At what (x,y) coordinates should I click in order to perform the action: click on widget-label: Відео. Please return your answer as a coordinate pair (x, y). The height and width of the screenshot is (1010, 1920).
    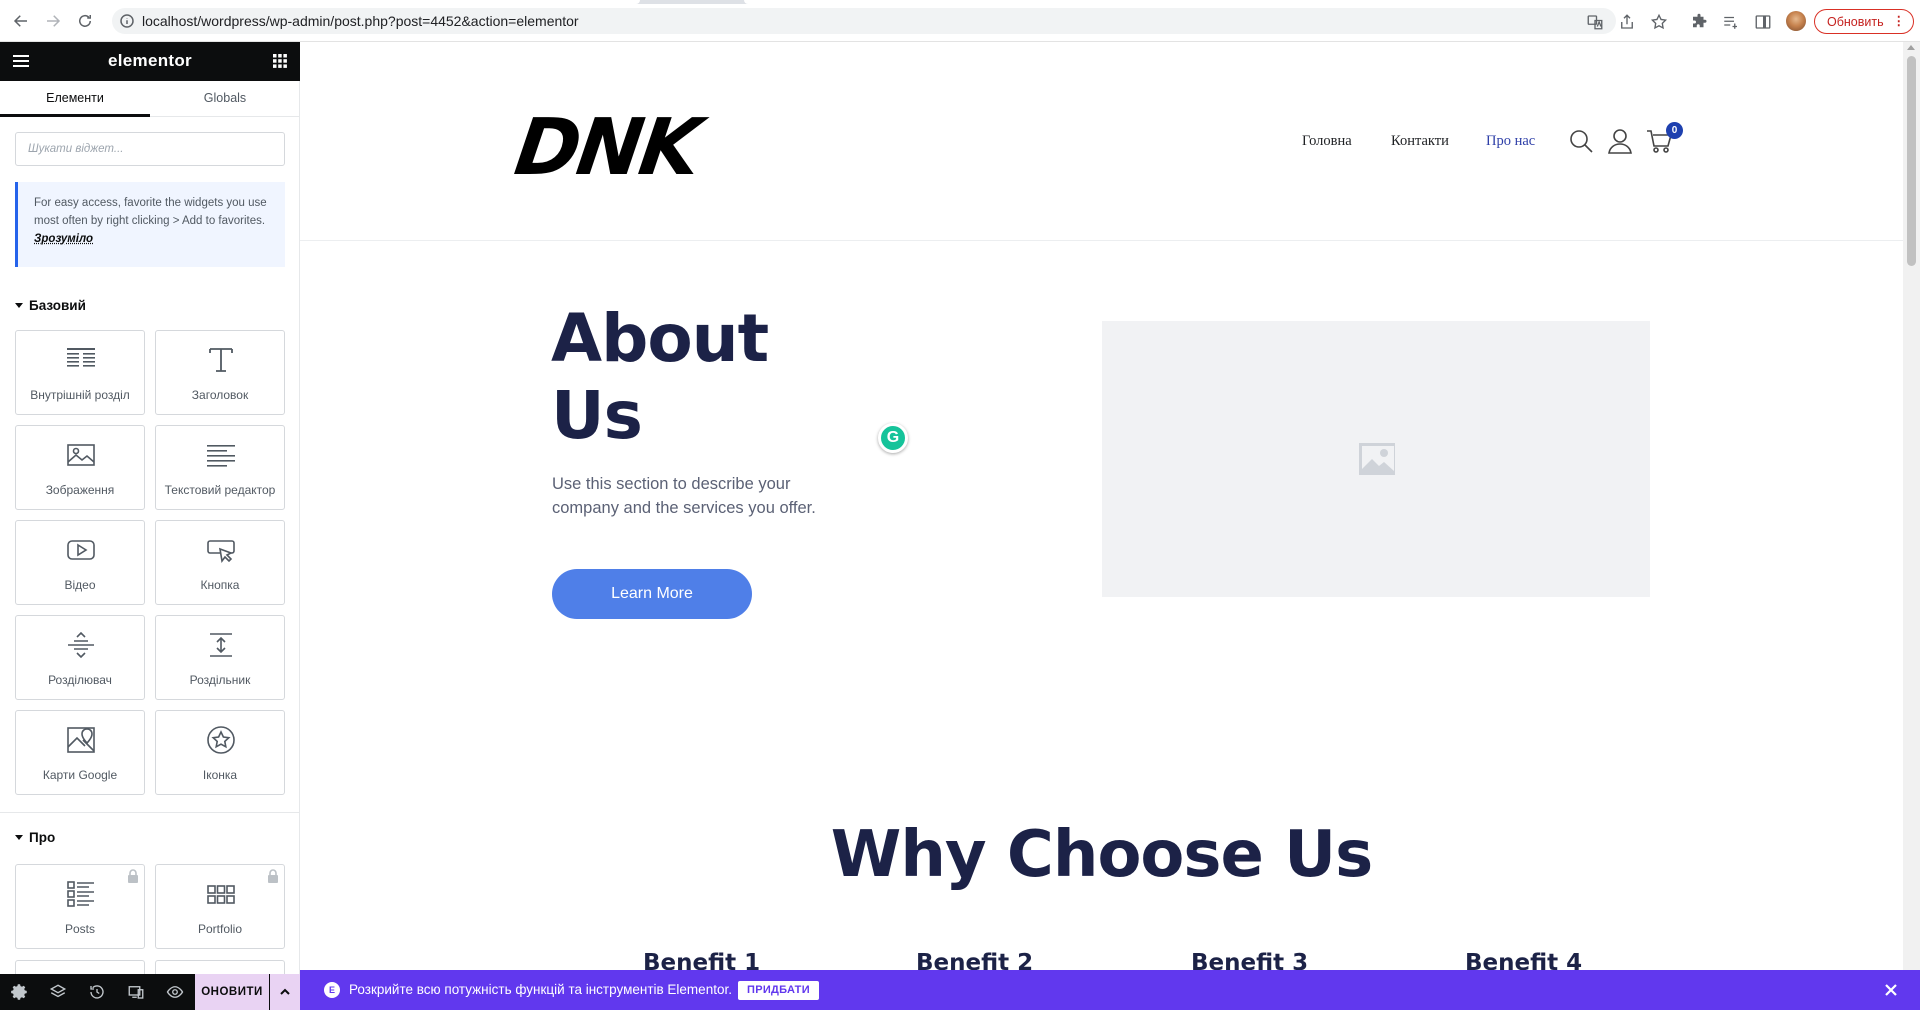
    Looking at the image, I should click on (80, 585).